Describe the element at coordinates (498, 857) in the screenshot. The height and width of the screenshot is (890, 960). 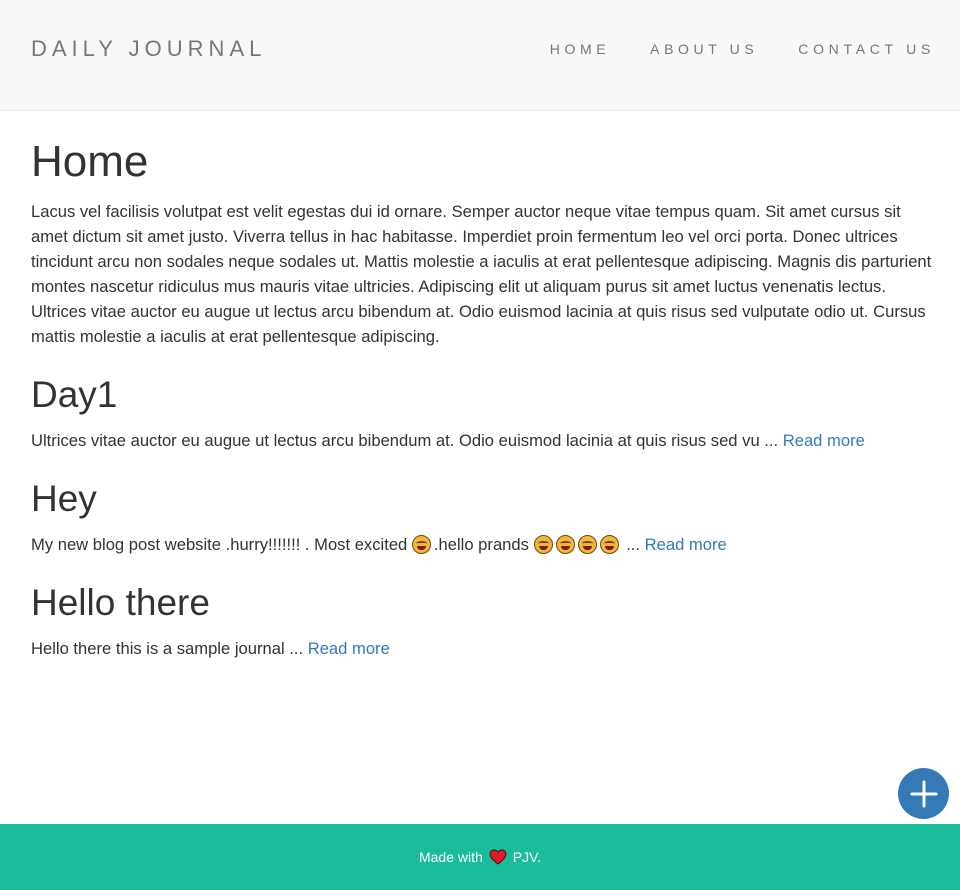
I see `heart-icon` at that location.